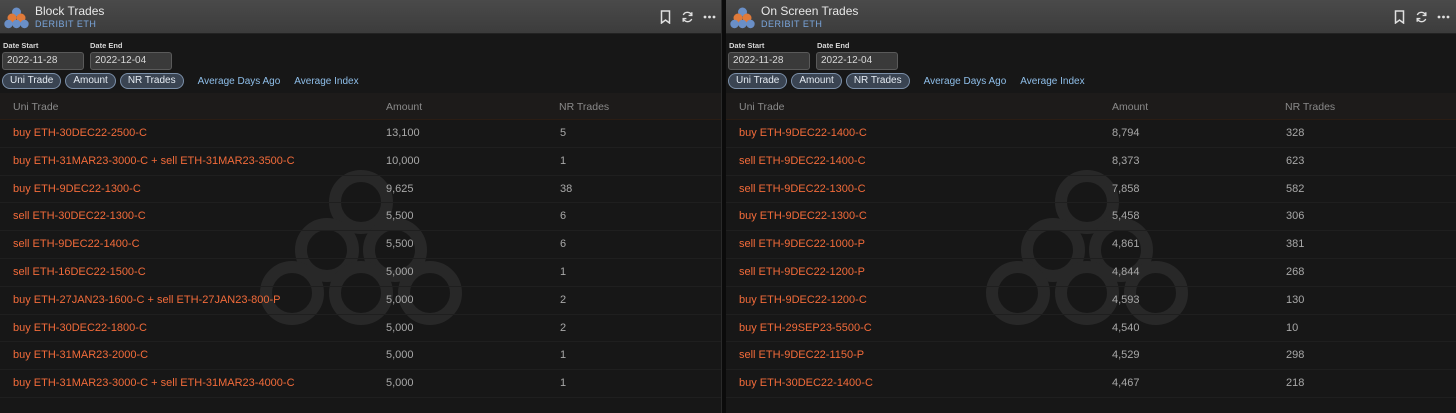 The height and width of the screenshot is (413, 1456). Describe the element at coordinates (361, 134) in the screenshot. I see `table-row: buy ETH-30DEC22-2500-C 13,100 5` at that location.